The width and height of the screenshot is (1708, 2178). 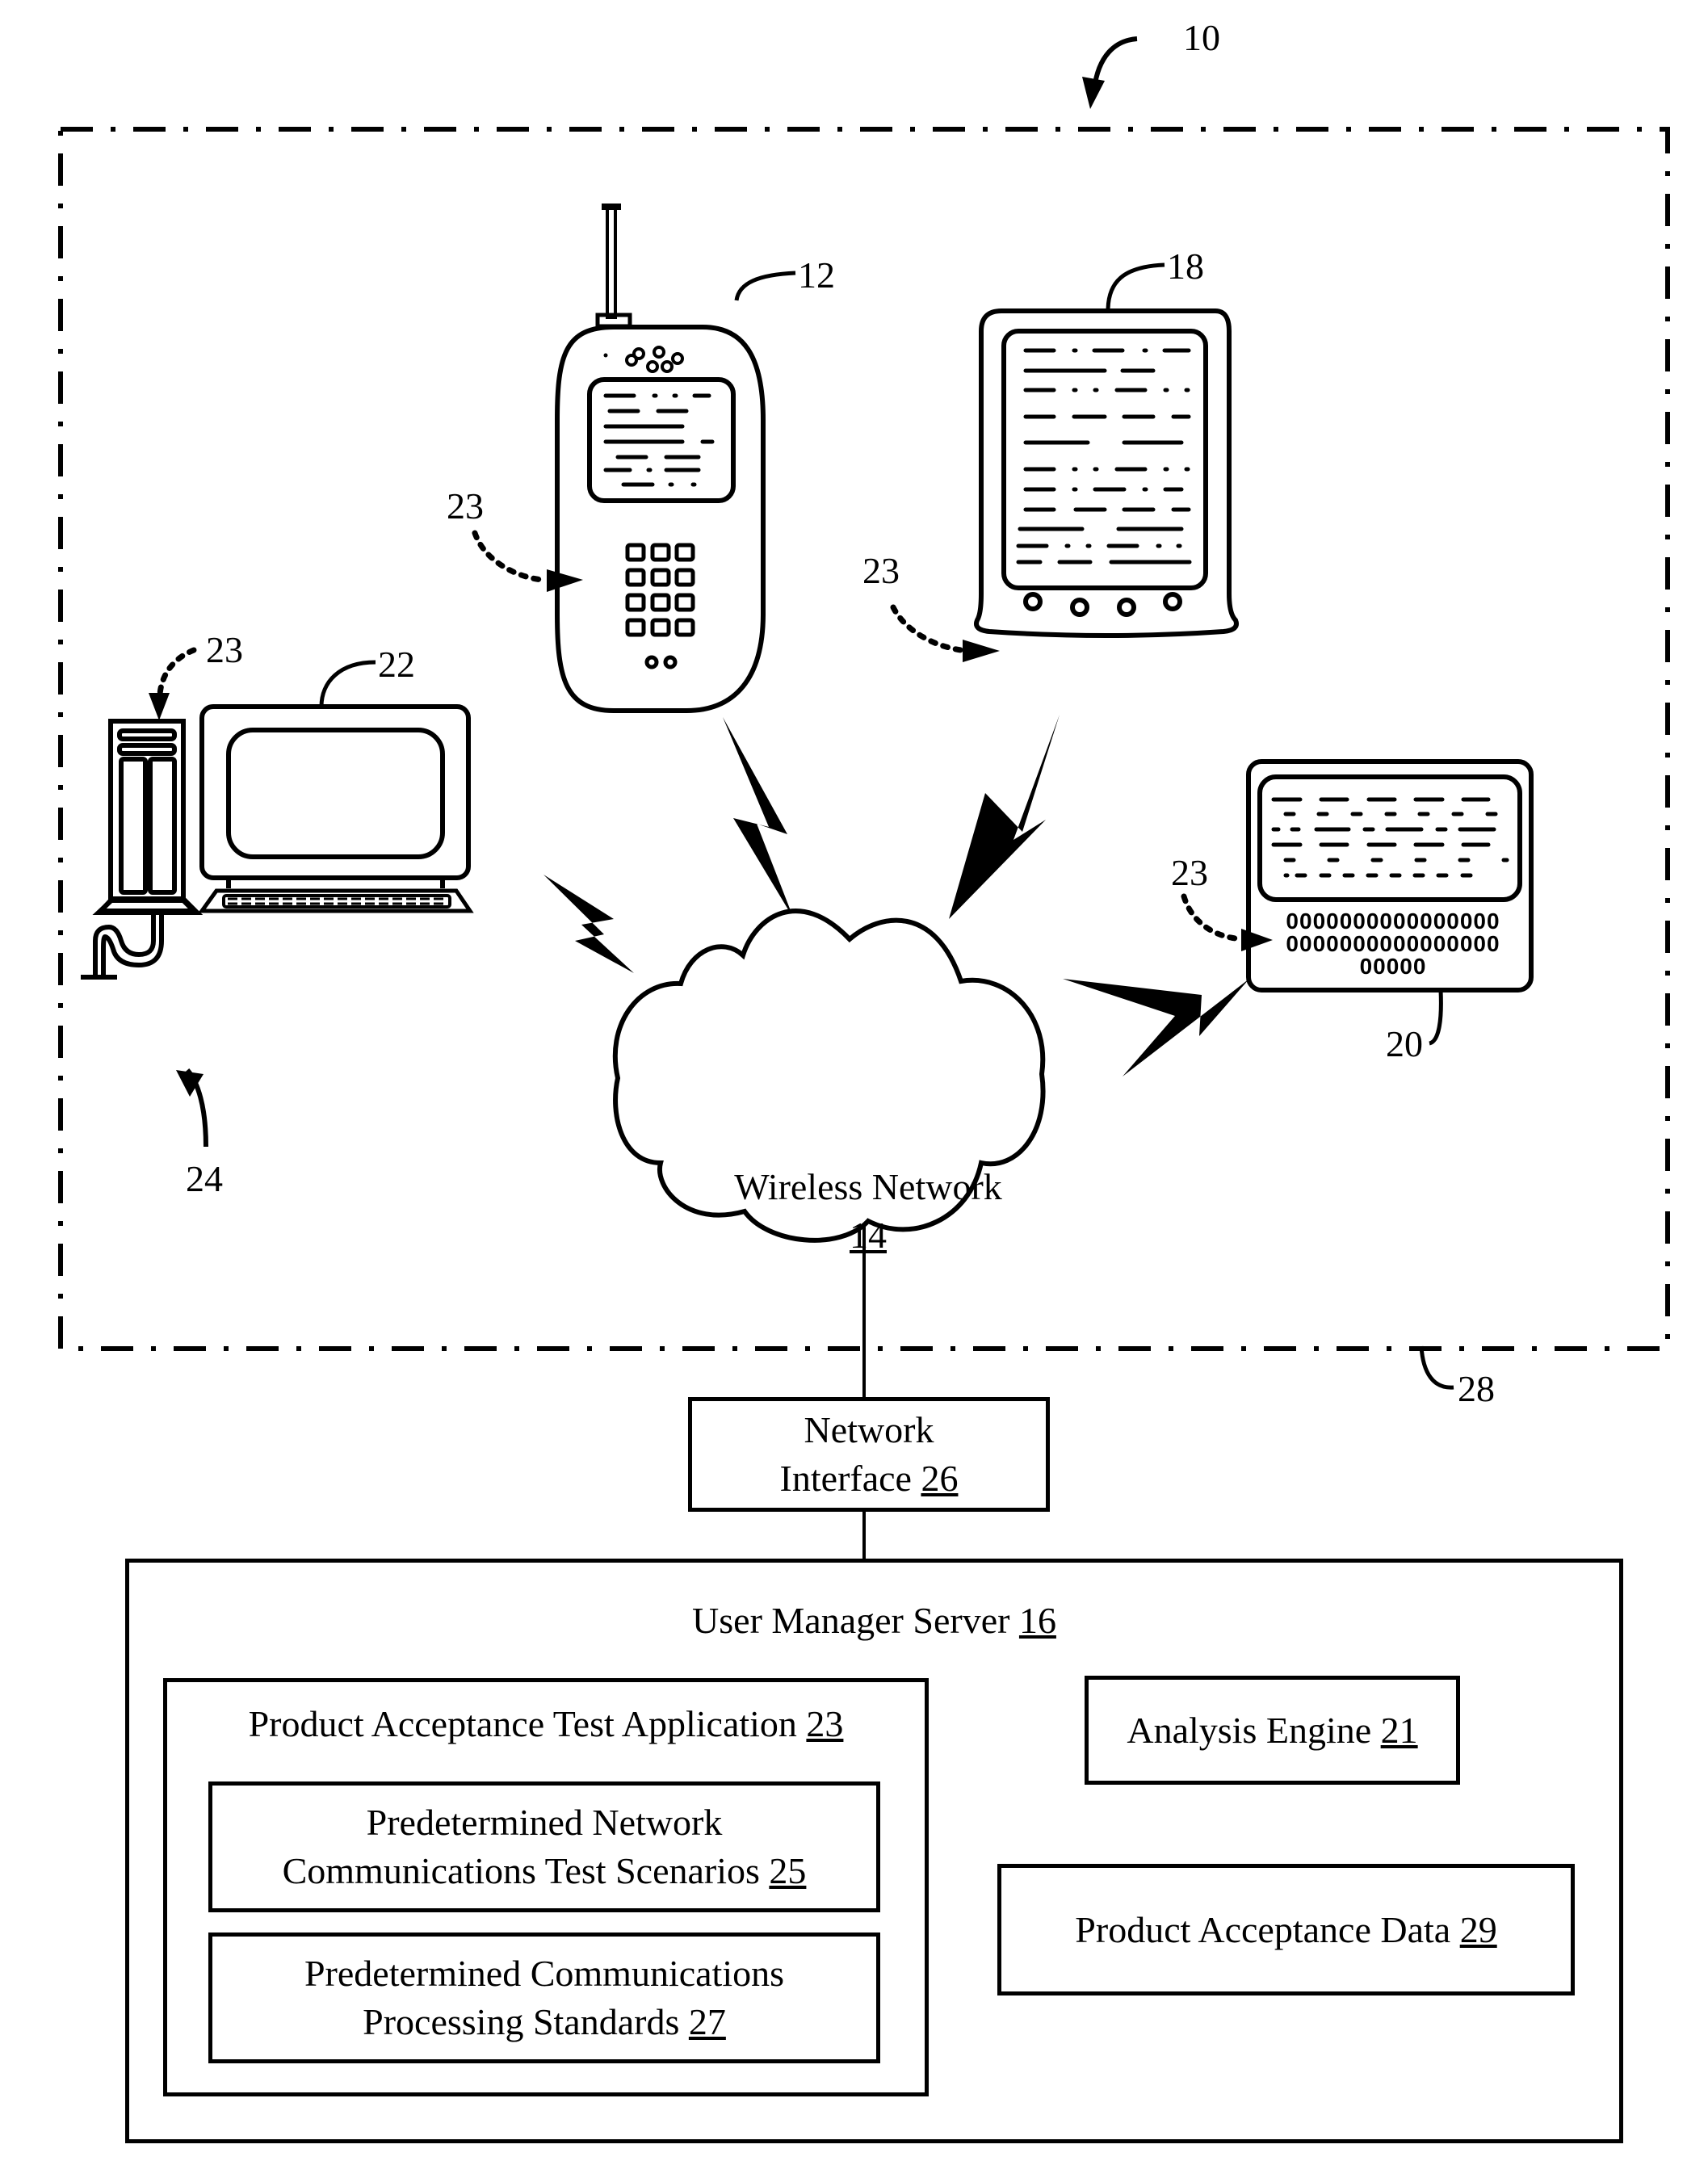 What do you see at coordinates (589, 924) in the screenshot?
I see `lightning-bolt-desktop-icon` at bounding box center [589, 924].